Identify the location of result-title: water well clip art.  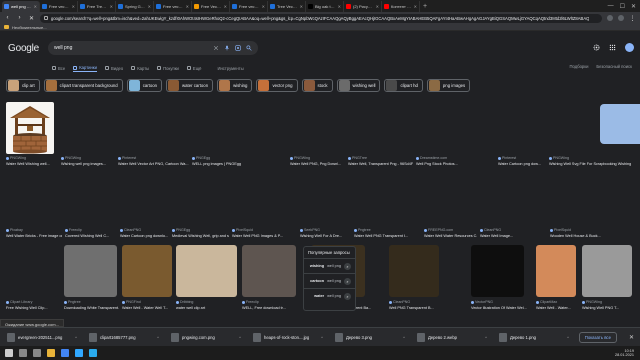
(207, 308).